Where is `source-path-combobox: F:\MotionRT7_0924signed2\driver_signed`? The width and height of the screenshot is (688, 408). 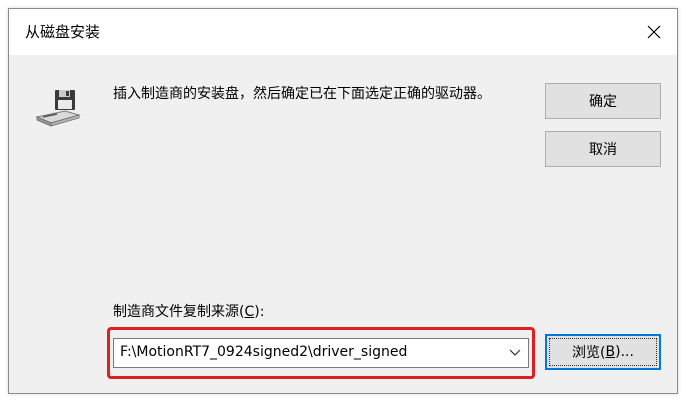 source-path-combobox: F:\MotionRT7_0924signed2\driver_signed is located at coordinates (321, 353).